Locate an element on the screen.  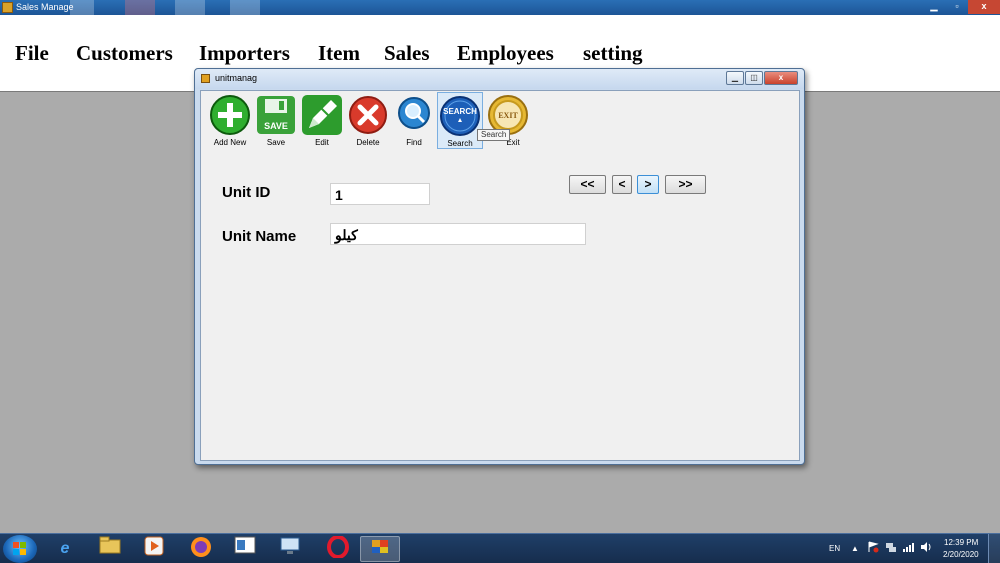
last-record-button: >> is located at coordinates (685, 184).